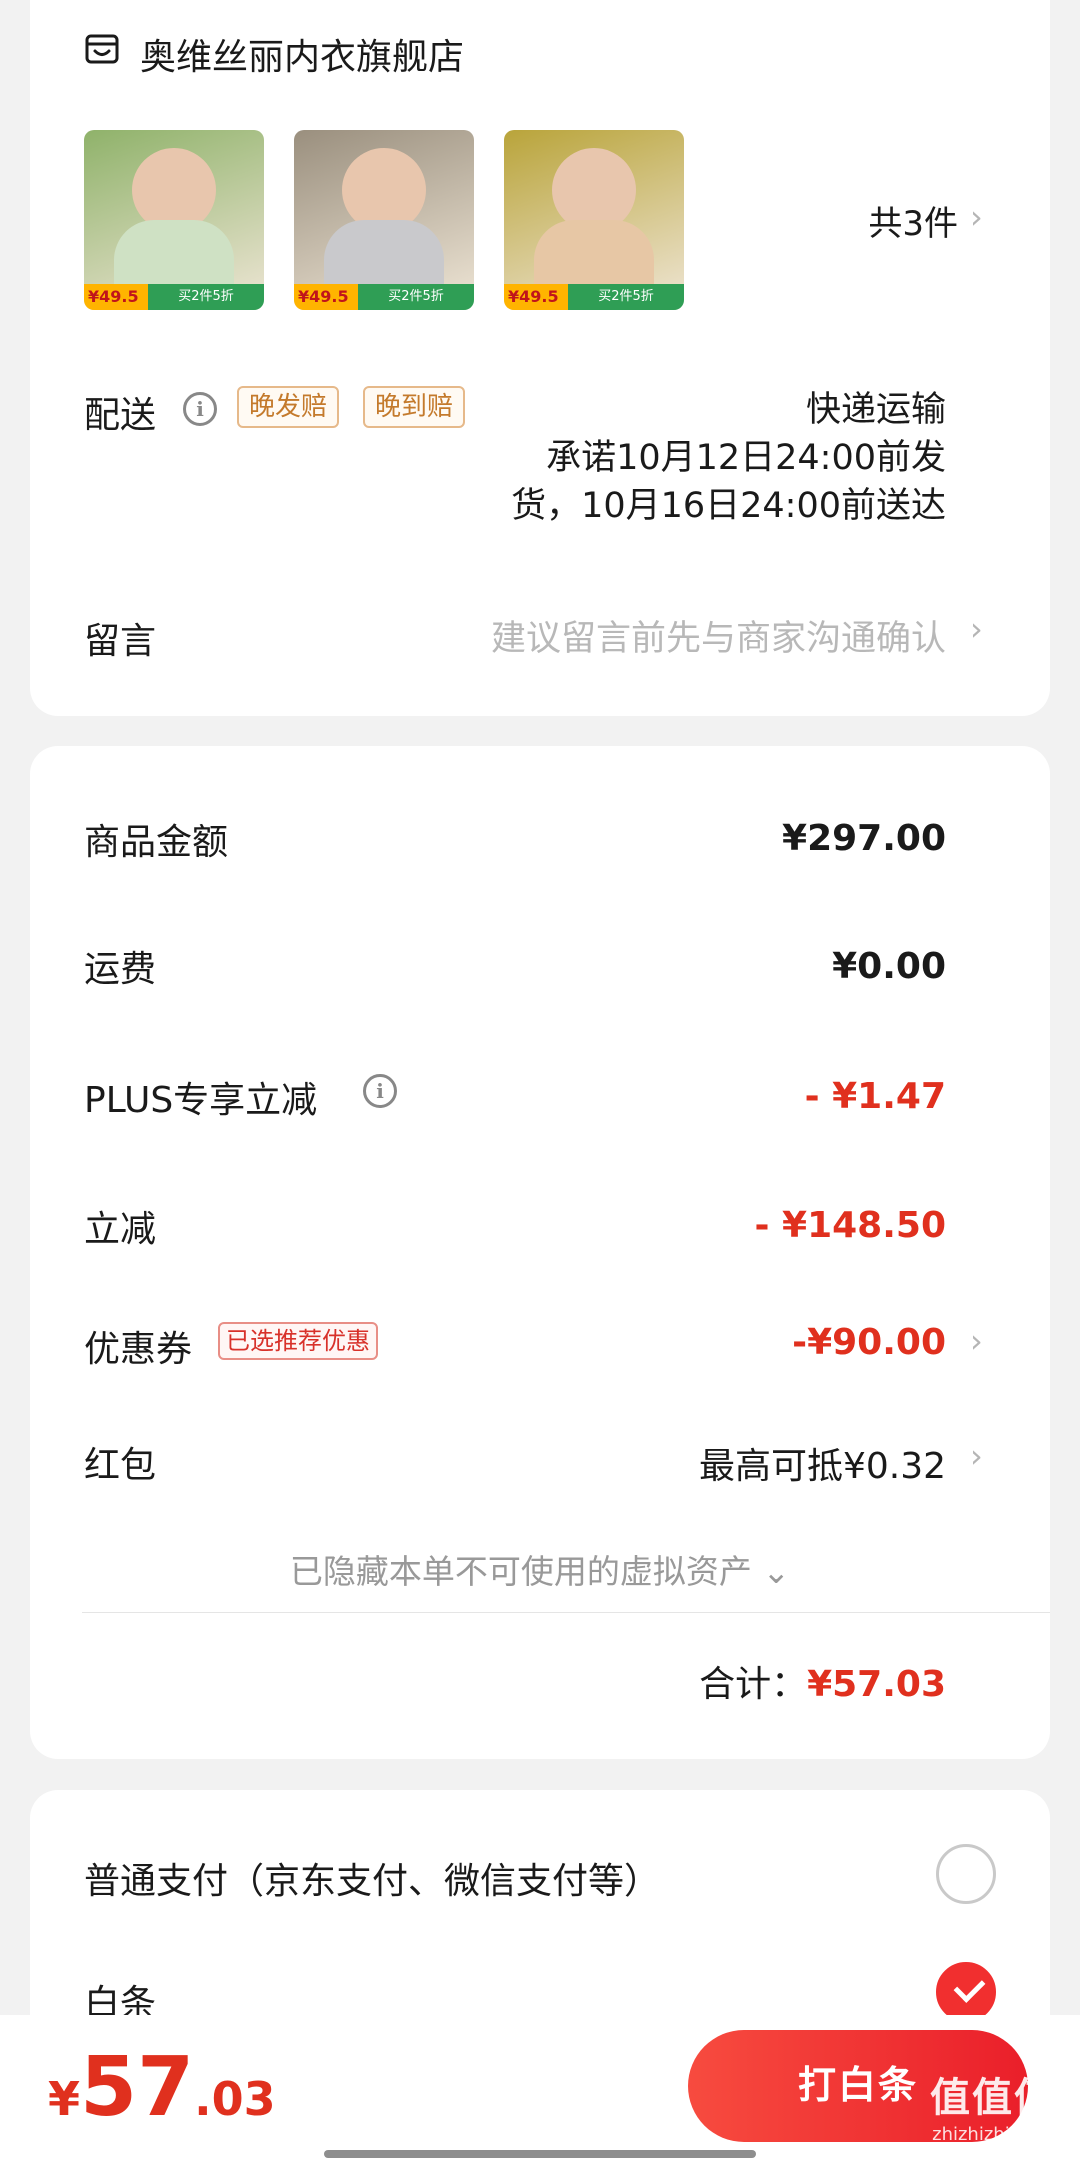 The image size is (1080, 2164). Describe the element at coordinates (372, 1878) in the screenshot. I see `normal-payment-label: 普通支付（京东支付、微信支付等）` at that location.